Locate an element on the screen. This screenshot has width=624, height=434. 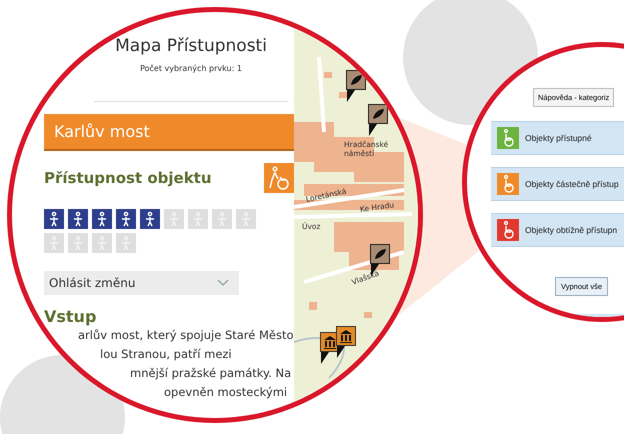
museum-marker-icon is located at coordinates (346, 342).